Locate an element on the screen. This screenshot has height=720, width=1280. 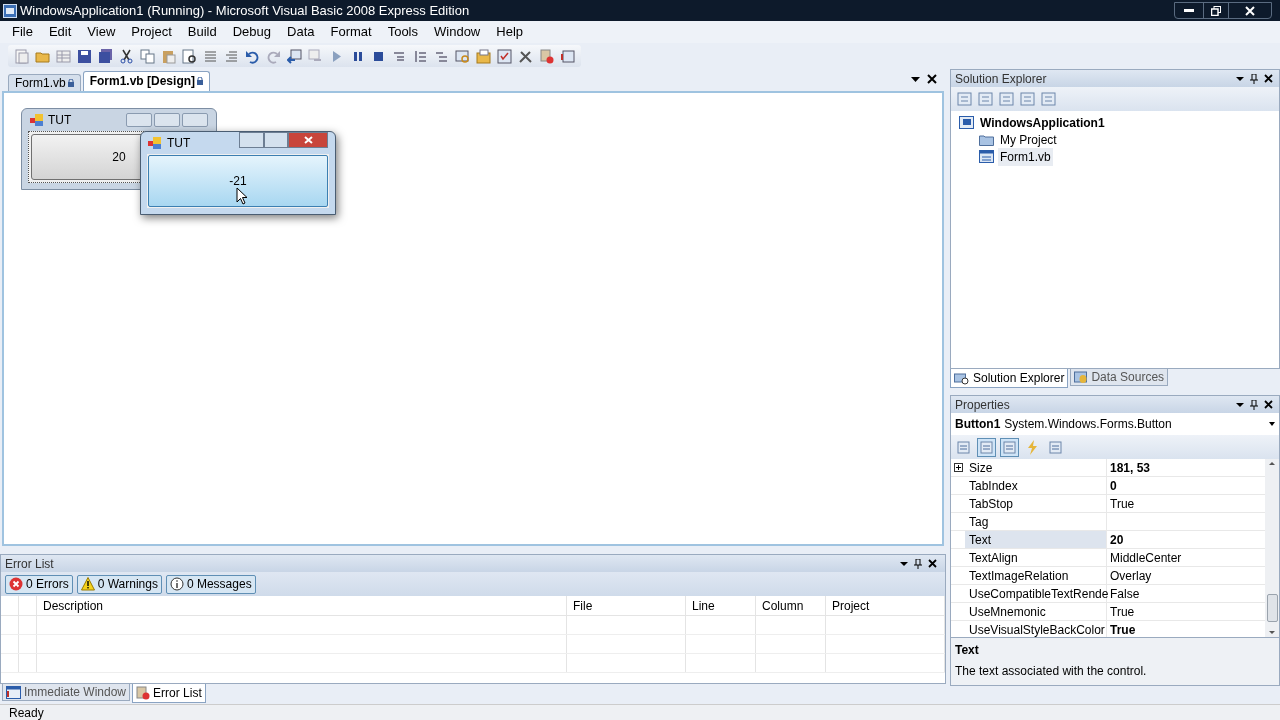
tree-item: My Project is located at coordinates (1028, 139).